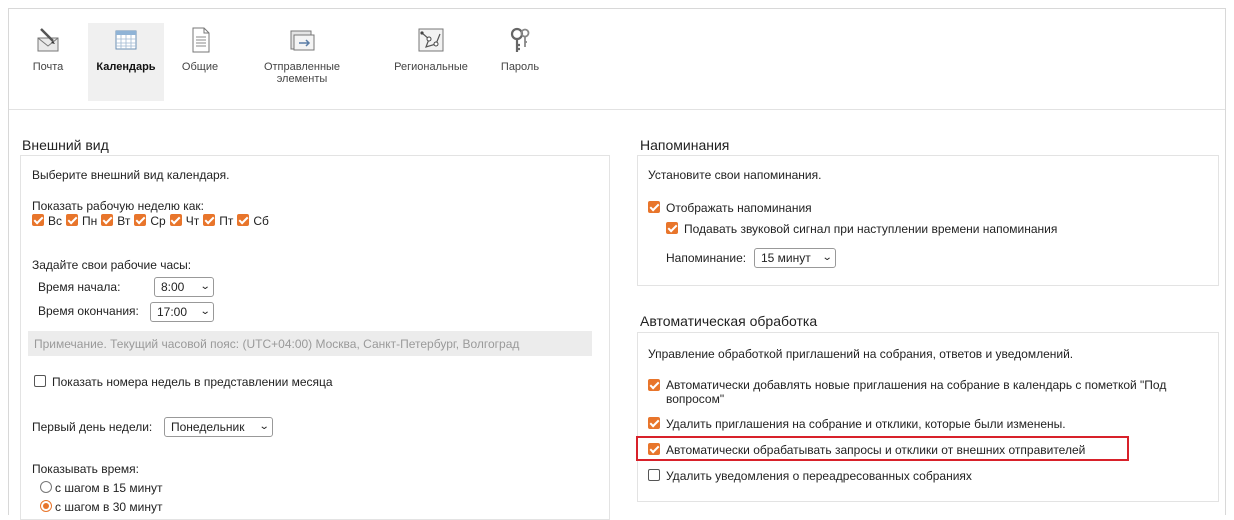 This screenshot has width=1234, height=520. Describe the element at coordinates (79, 287) in the screenshot. I see `start-time-label: Время начала:` at that location.